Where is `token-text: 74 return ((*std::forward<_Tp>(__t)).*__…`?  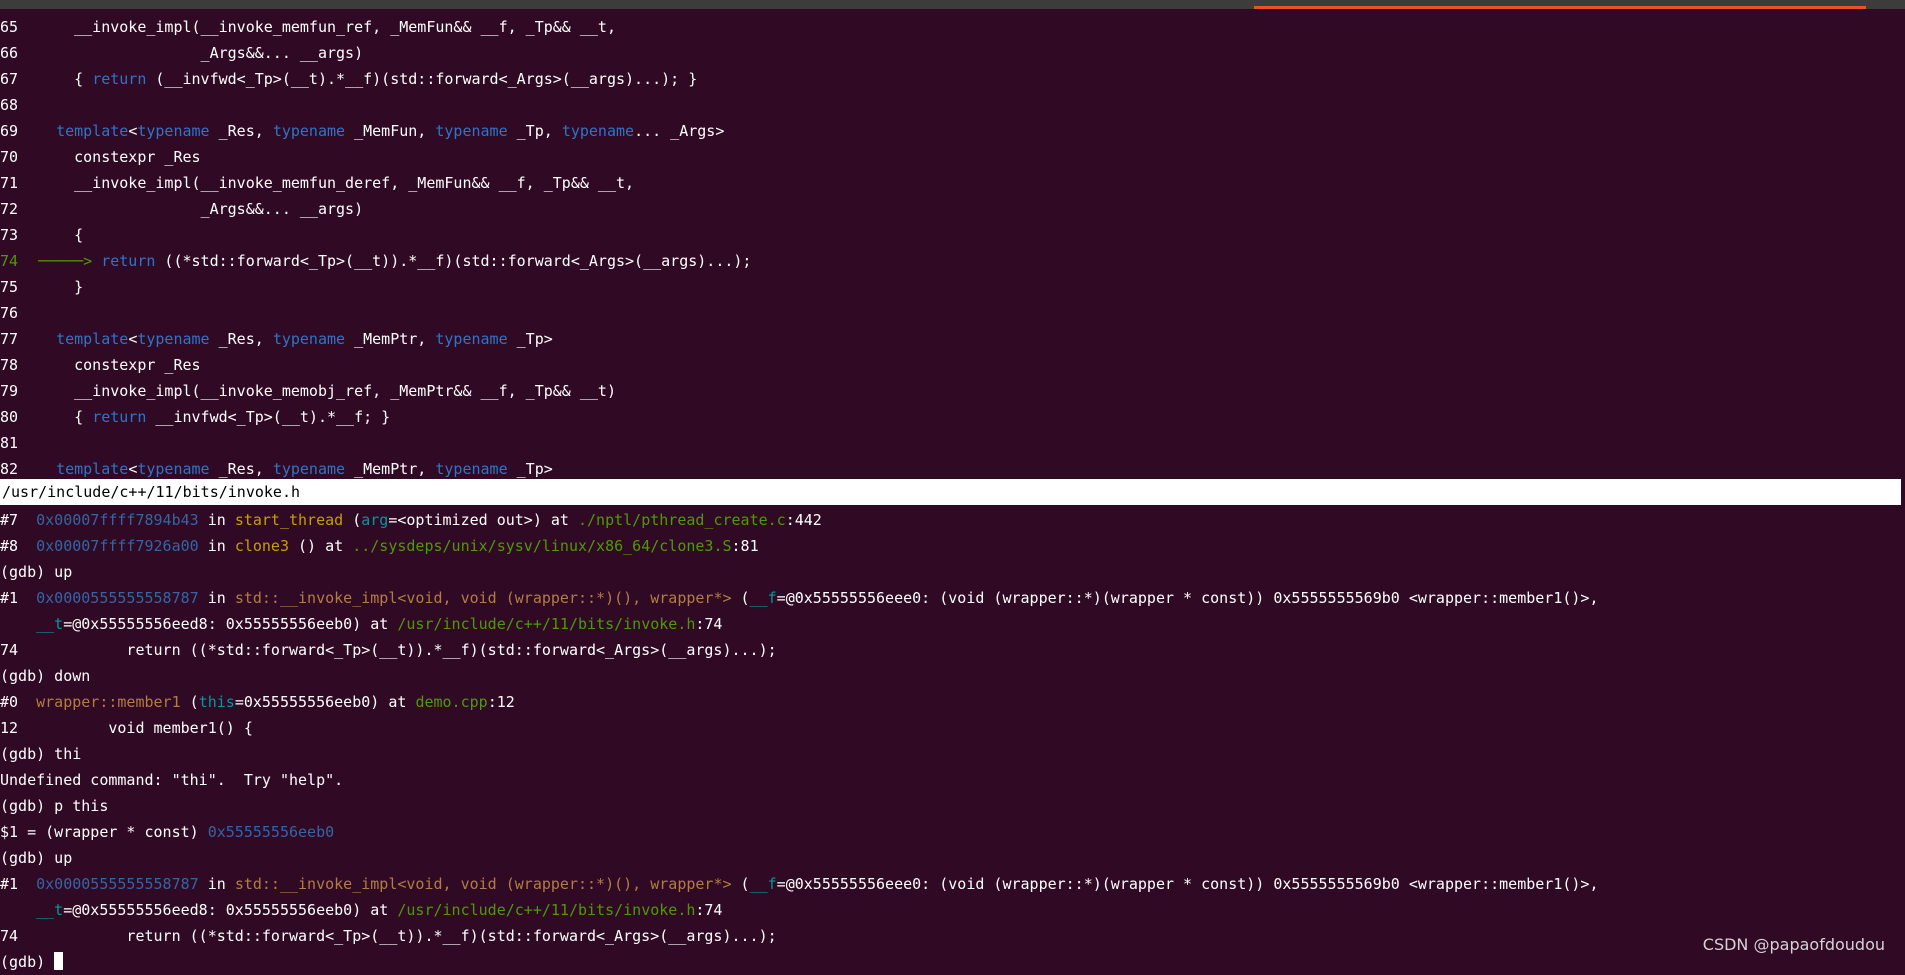 token-text: 74 return ((*std::forward<_Tp>(__t)).*__… is located at coordinates (388, 936).